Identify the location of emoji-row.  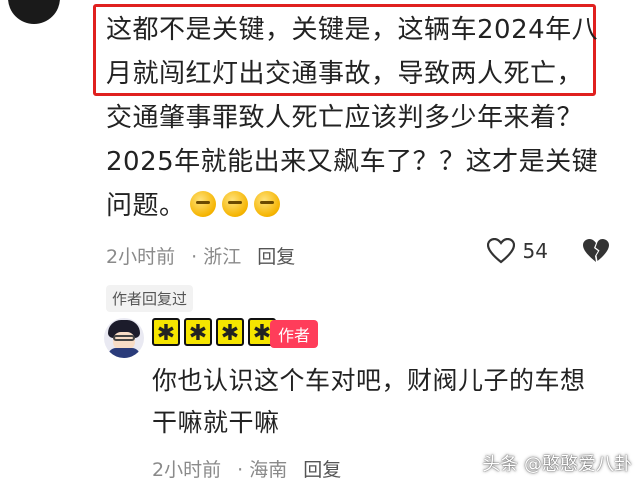
(237, 207).